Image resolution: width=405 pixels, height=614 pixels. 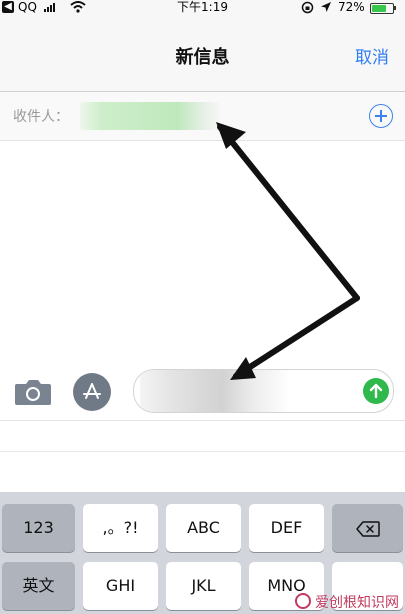 What do you see at coordinates (33, 392) in the screenshot?
I see `camera-icon` at bounding box center [33, 392].